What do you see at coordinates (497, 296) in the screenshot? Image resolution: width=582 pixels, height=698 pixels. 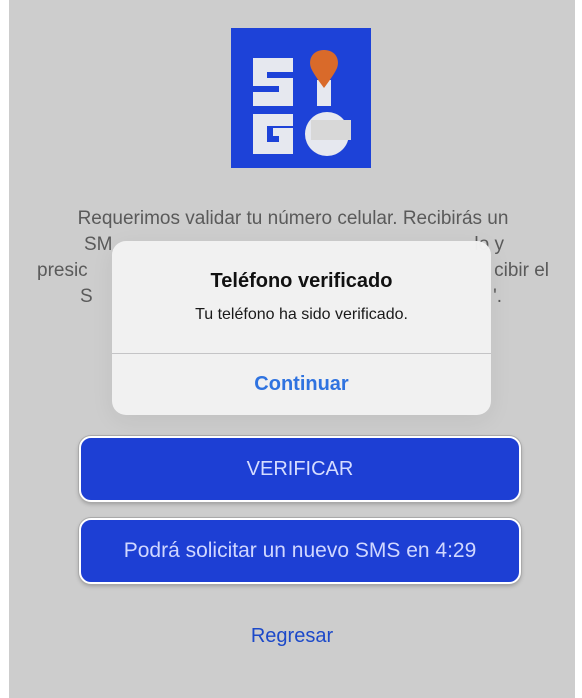 I see `intro-line-4-right: '.` at bounding box center [497, 296].